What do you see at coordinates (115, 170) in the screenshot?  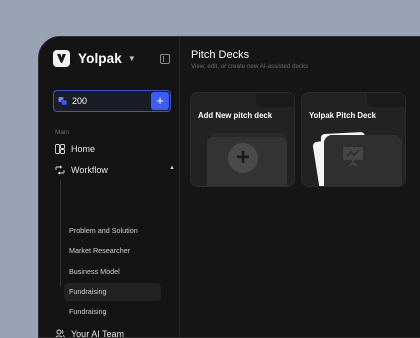 I see `sidebar-item-workflow: Workflow ▲` at bounding box center [115, 170].